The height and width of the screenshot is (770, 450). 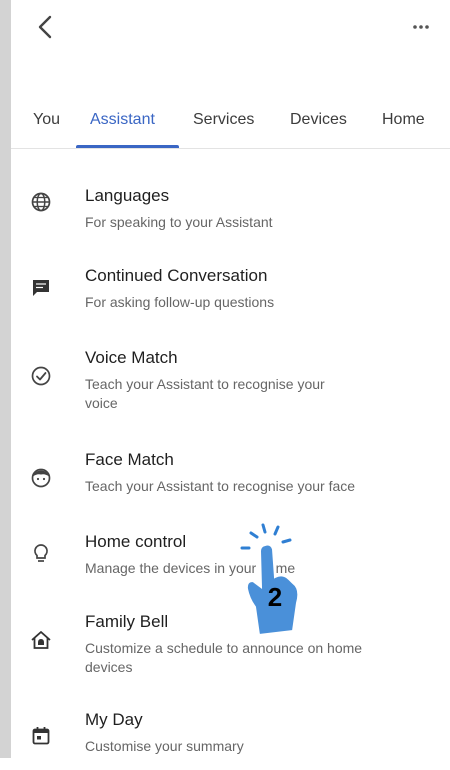 I want to click on setting-title: Languages, so click(x=127, y=195).